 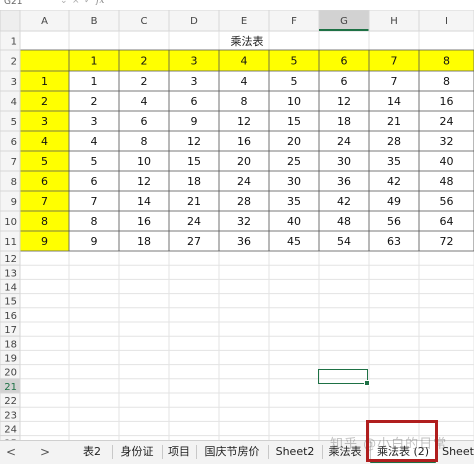 I want to click on table-cell: 20, so click(x=294, y=141).